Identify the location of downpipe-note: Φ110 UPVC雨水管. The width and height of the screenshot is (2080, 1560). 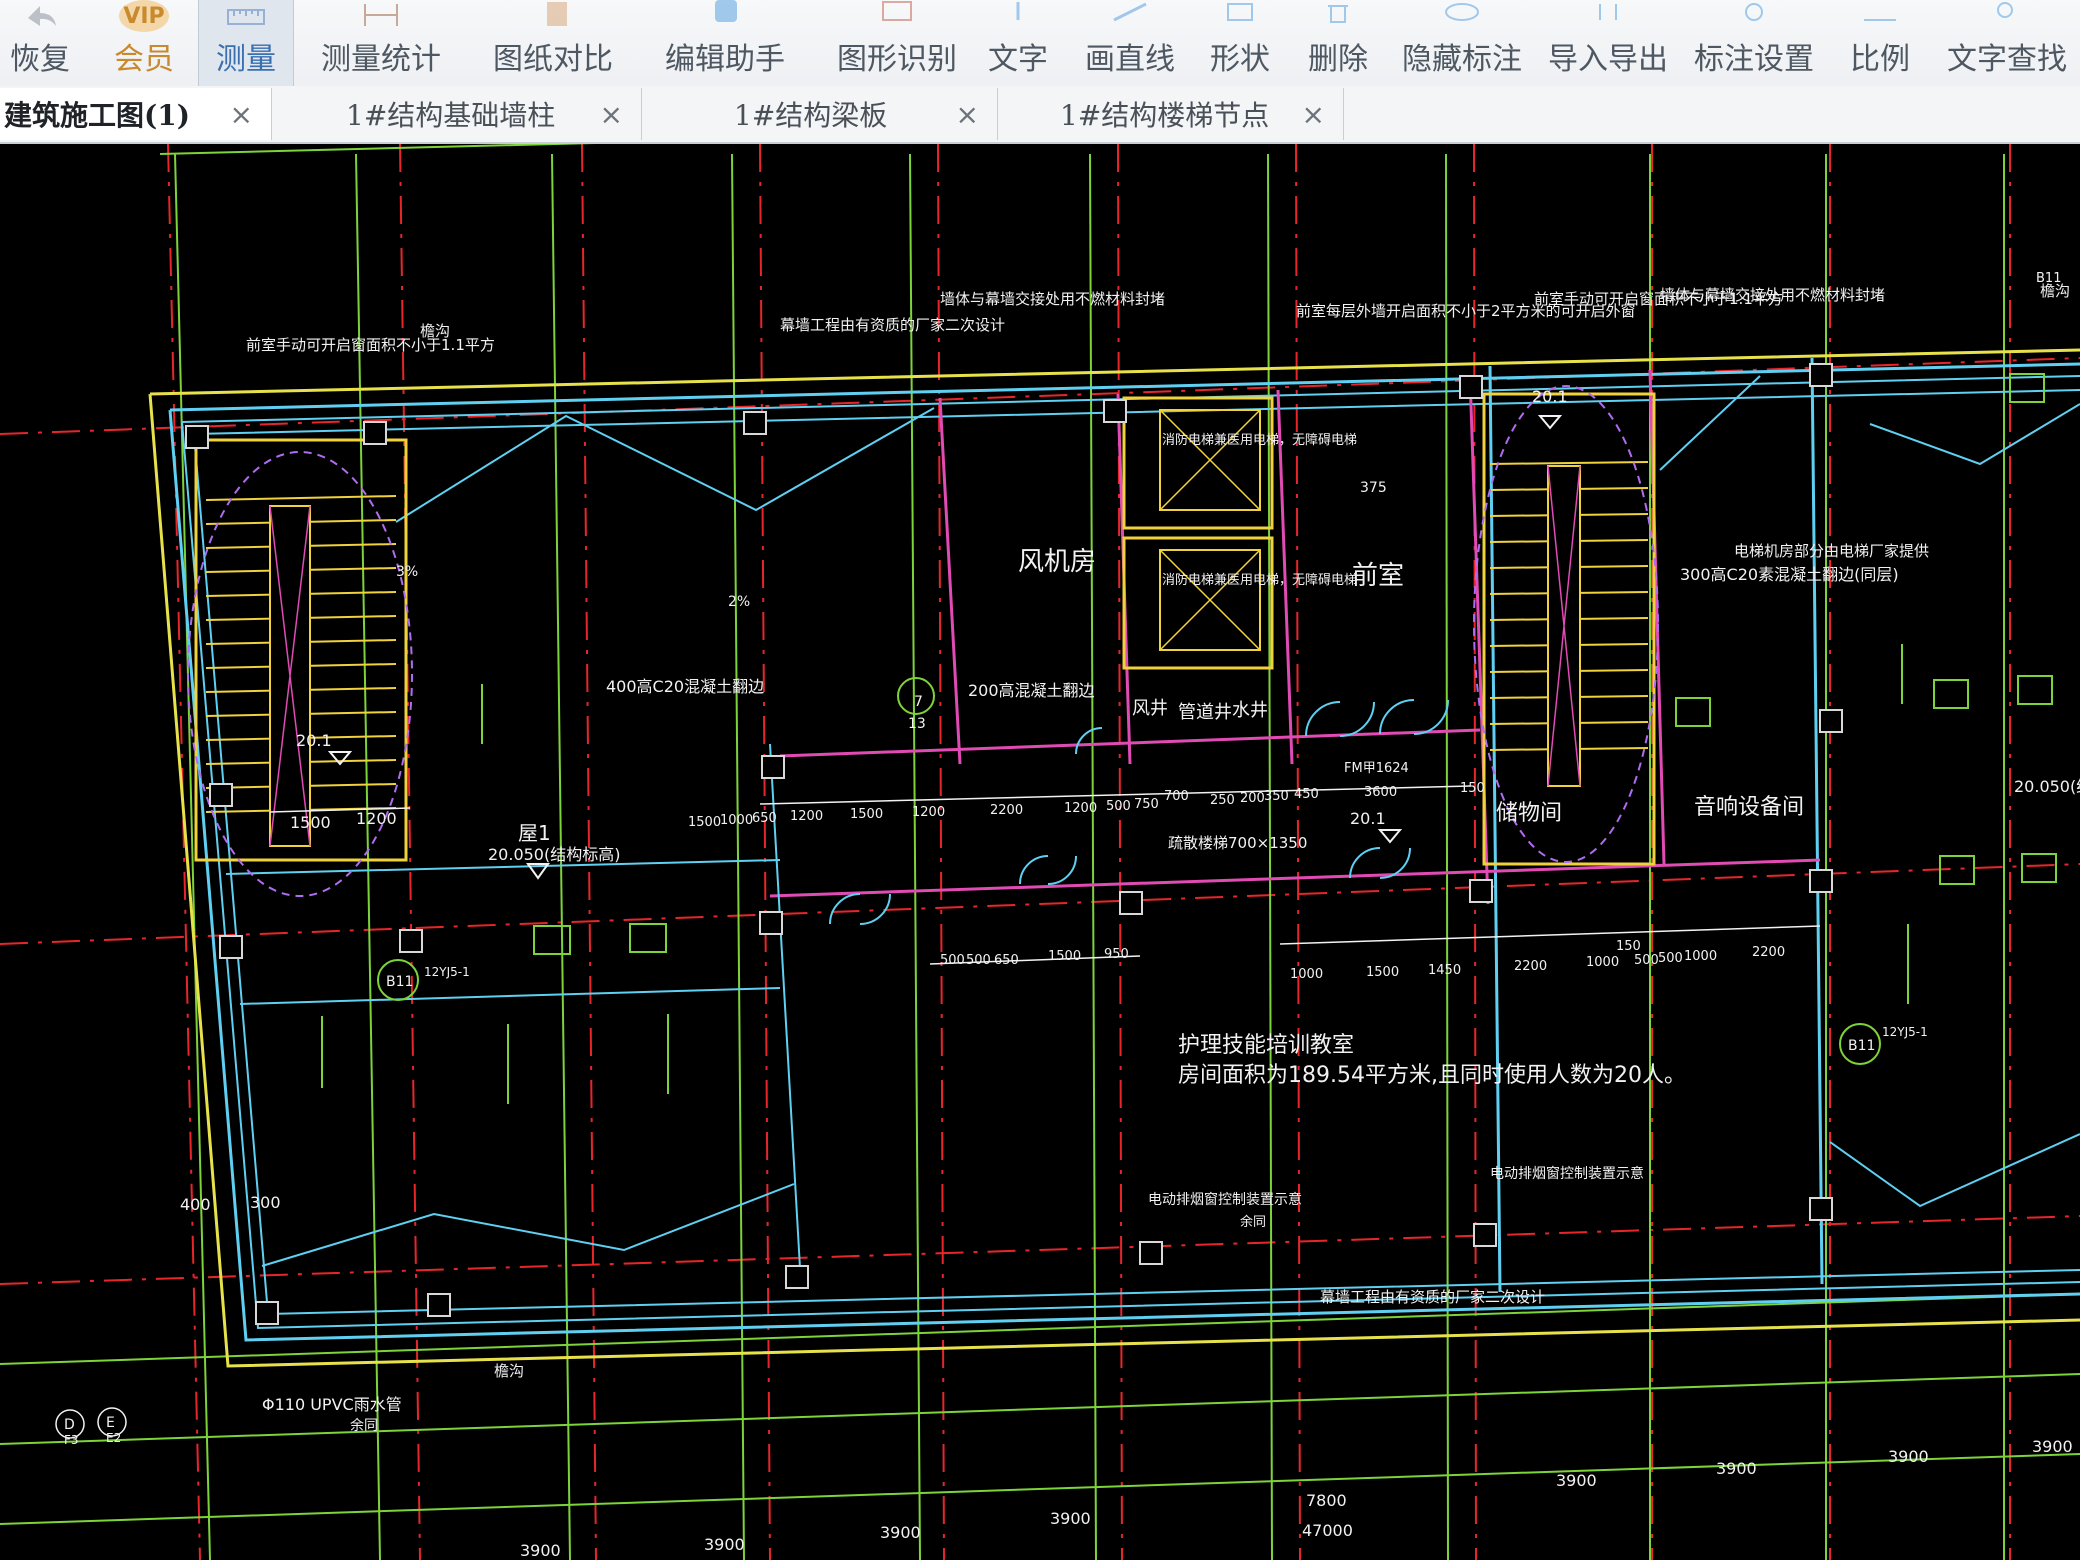
(332, 1404).